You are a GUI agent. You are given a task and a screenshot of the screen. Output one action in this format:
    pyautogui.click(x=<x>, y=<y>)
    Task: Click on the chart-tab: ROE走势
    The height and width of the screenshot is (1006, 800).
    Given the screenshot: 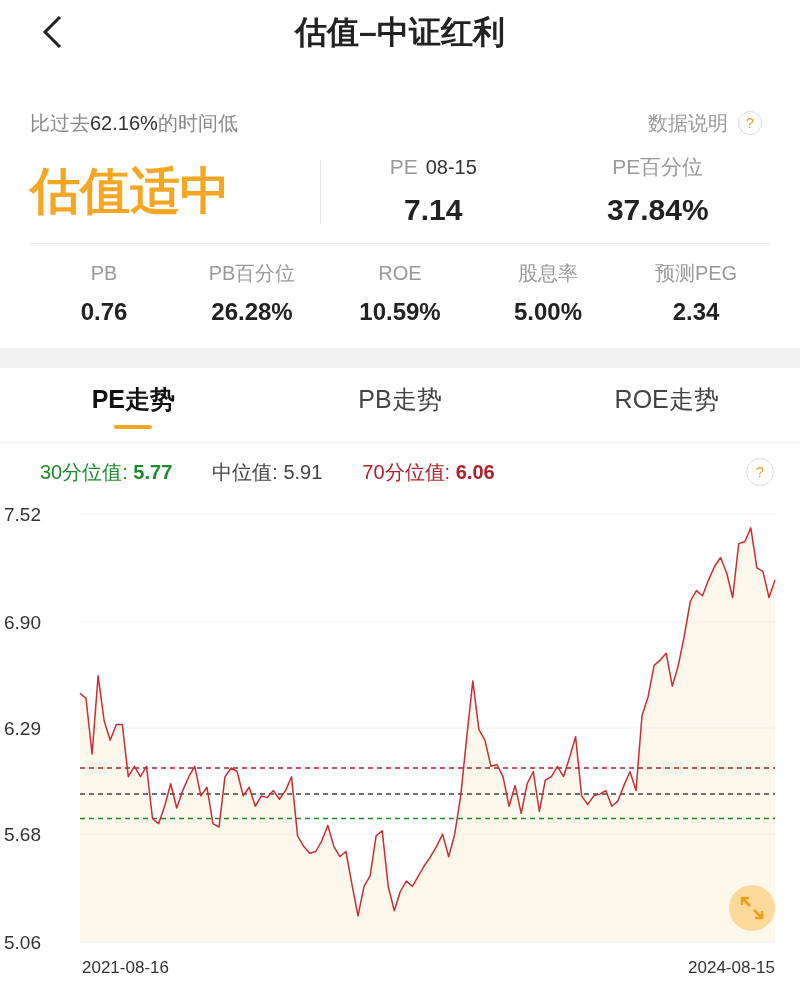 What is the action you would take?
    pyautogui.click(x=666, y=405)
    